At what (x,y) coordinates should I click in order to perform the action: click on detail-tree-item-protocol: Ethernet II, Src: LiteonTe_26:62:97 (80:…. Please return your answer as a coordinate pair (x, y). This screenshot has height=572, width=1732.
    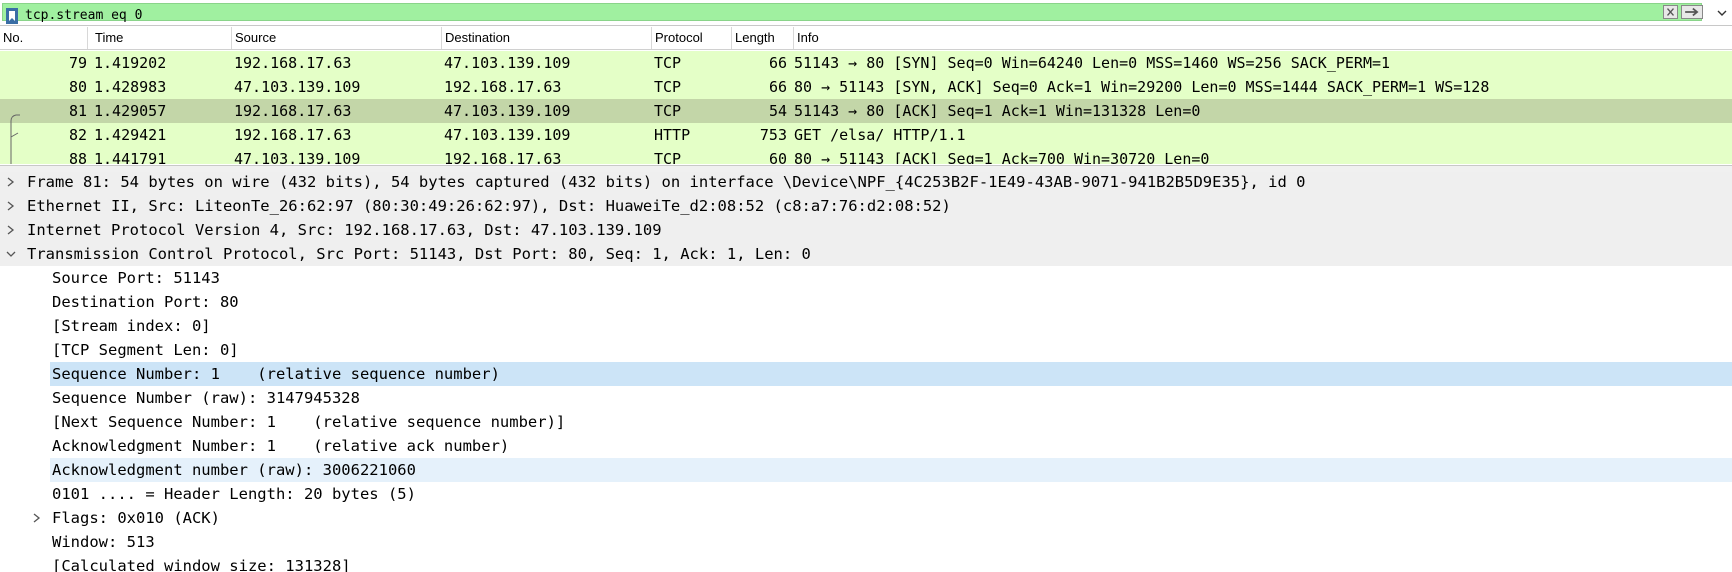
    Looking at the image, I should click on (866, 206).